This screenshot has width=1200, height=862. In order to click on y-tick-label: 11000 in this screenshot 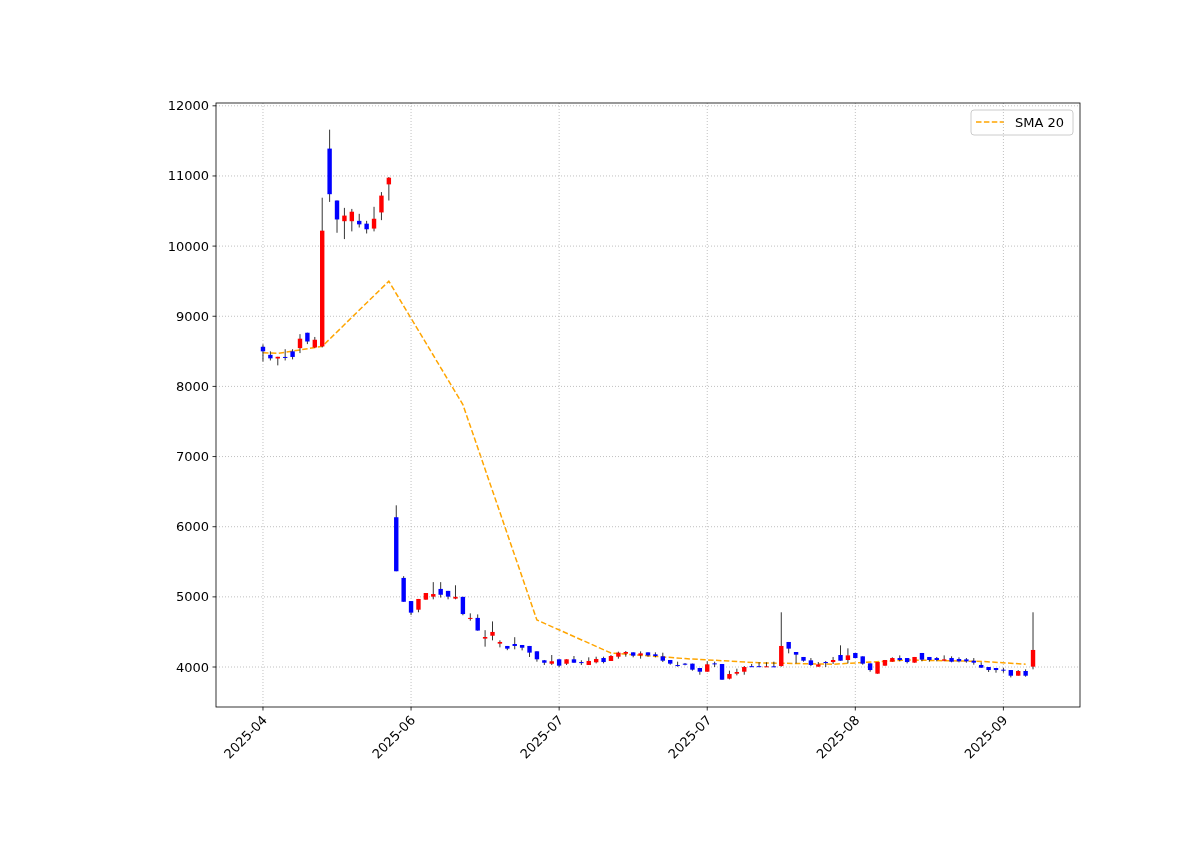, I will do `click(188, 176)`.